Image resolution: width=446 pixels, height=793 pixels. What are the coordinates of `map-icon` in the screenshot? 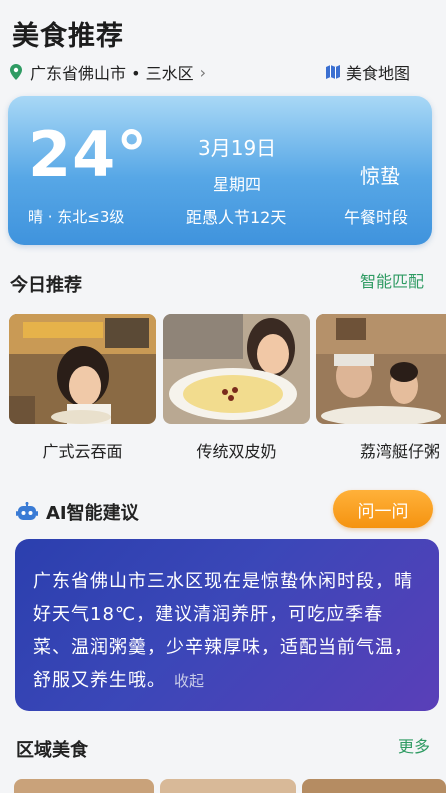 It's located at (332, 72).